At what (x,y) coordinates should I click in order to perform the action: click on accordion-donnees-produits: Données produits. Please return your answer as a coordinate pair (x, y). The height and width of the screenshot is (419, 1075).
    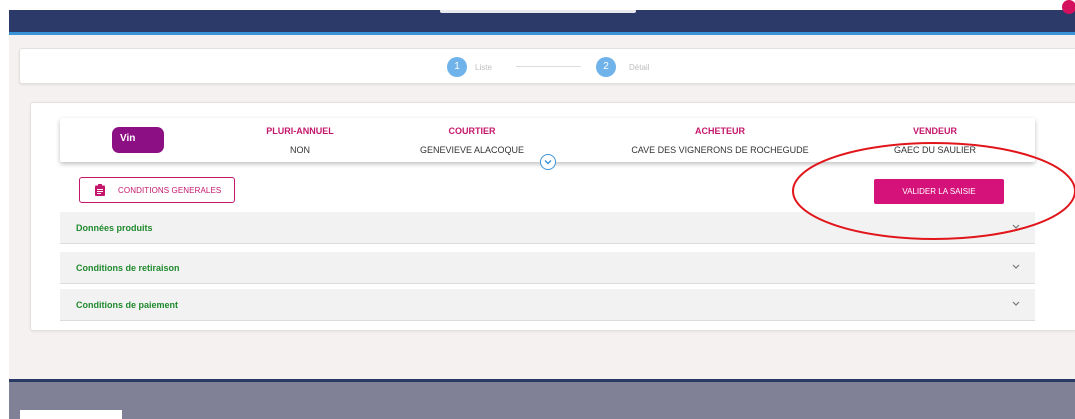
    Looking at the image, I should click on (547, 228).